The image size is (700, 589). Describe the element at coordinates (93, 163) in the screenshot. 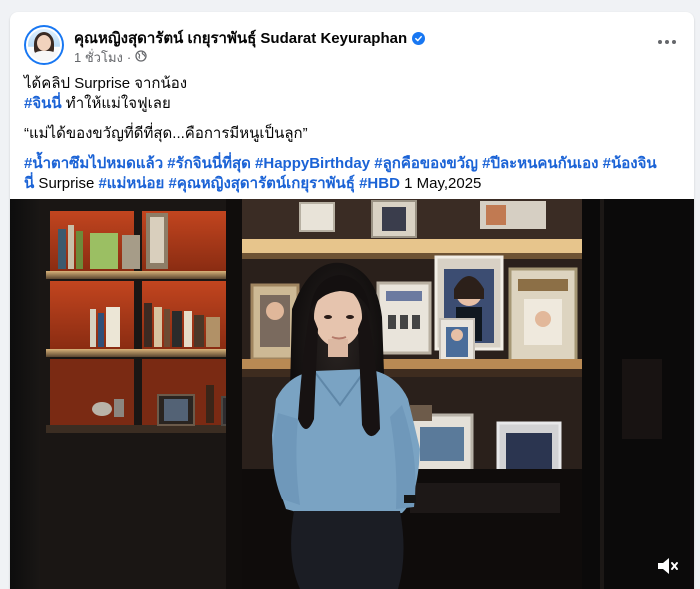

I see `hashtag-link: #น้ำตาซึมไปหมดแล้ว` at that location.